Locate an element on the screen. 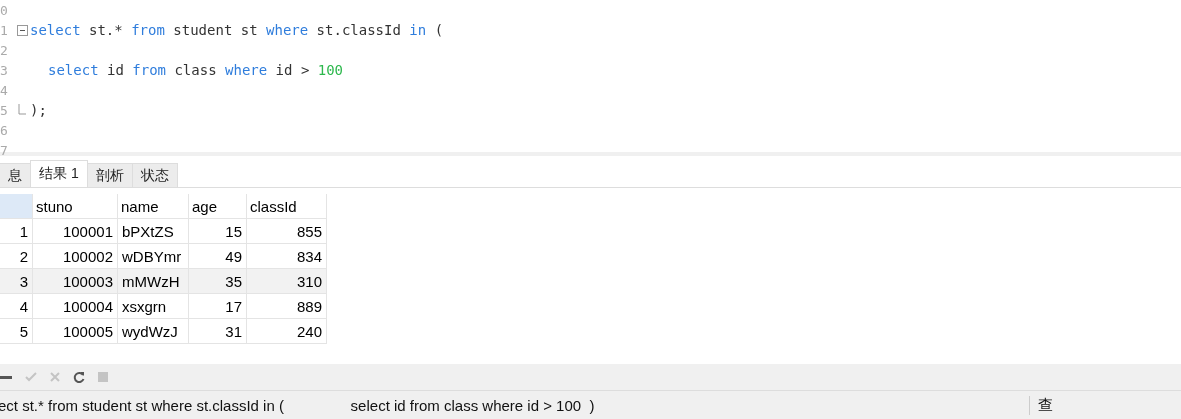  table-cell: 889 is located at coordinates (287, 306).